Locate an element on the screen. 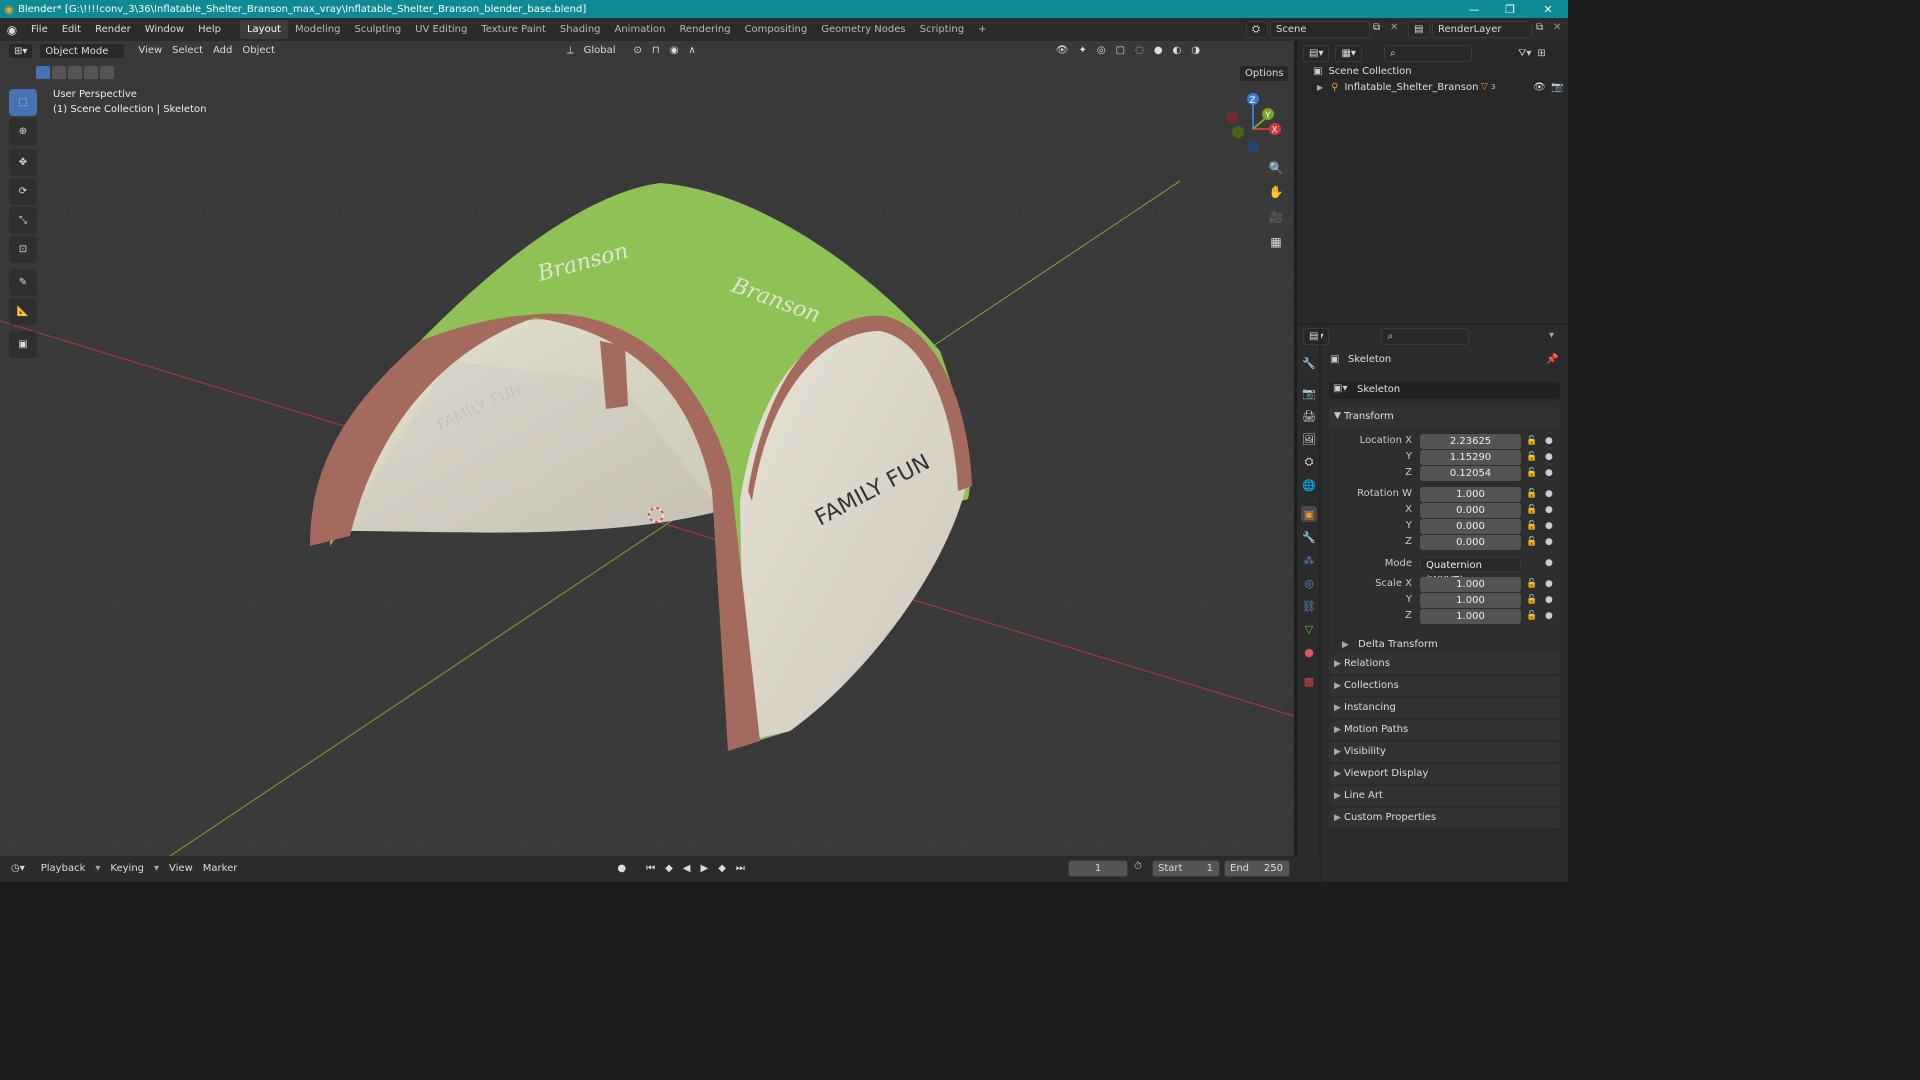 The height and width of the screenshot is (1080, 1920). view-layer-name-field: RenderLayer is located at coordinates (1482, 29).